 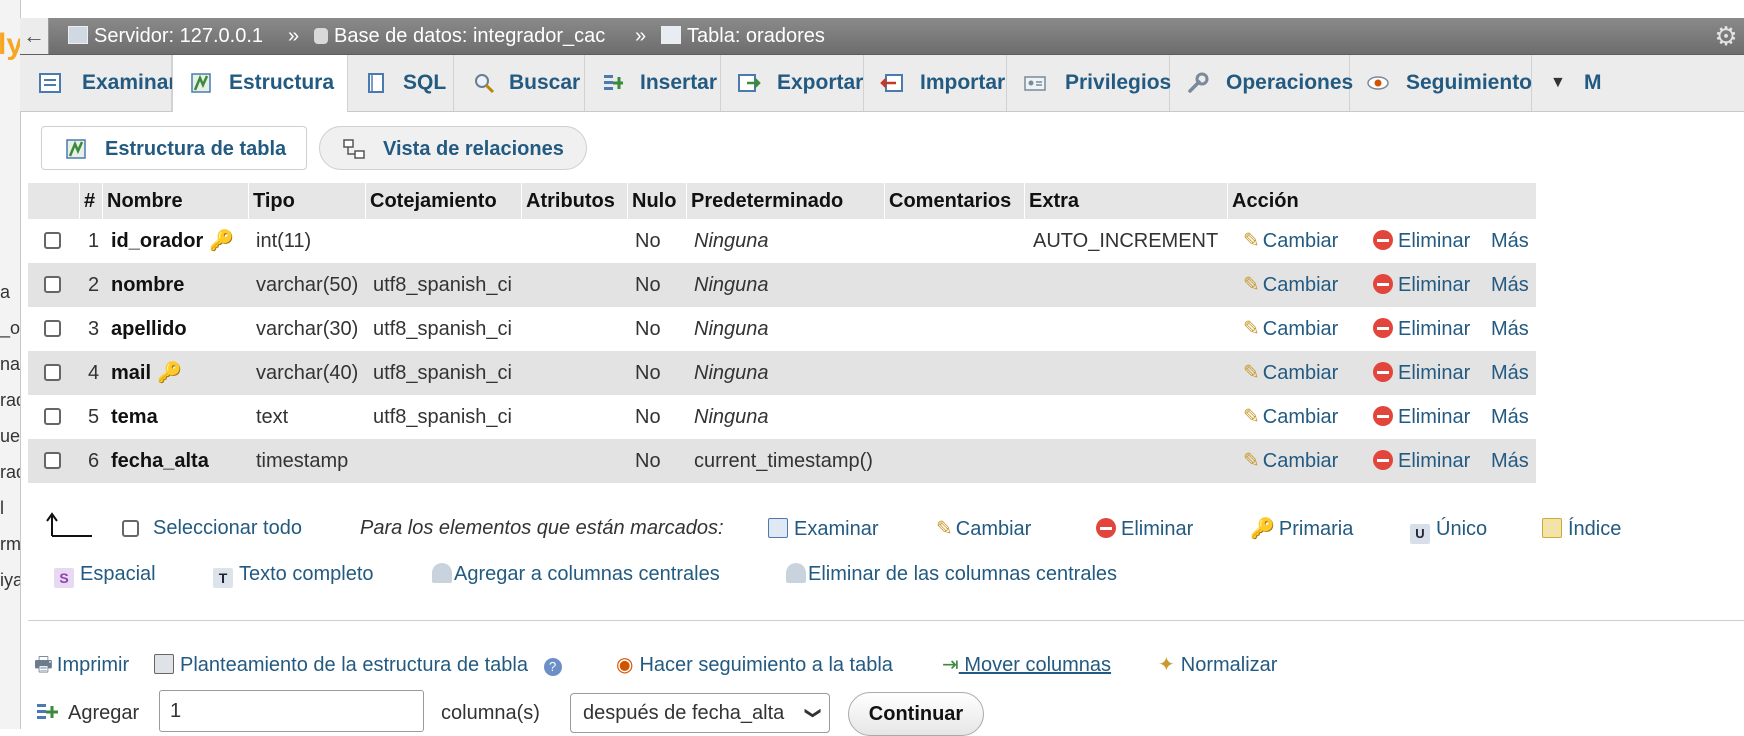 I want to click on bulk-fulltext-button: T Texto completo, so click(x=293, y=574).